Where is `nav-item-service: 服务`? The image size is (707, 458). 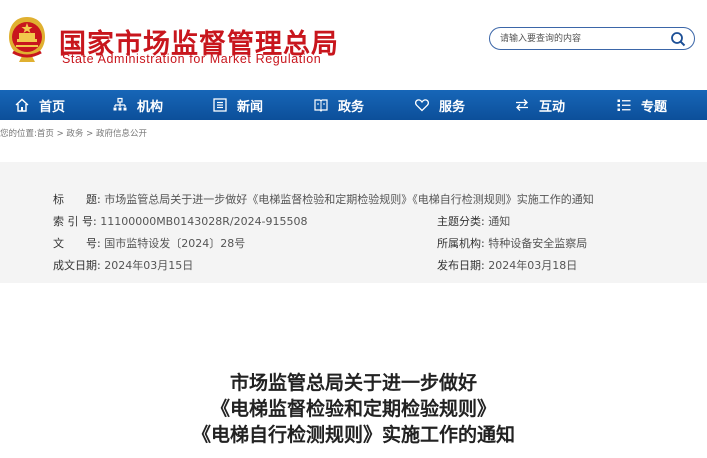 nav-item-service: 服务 is located at coordinates (439, 105).